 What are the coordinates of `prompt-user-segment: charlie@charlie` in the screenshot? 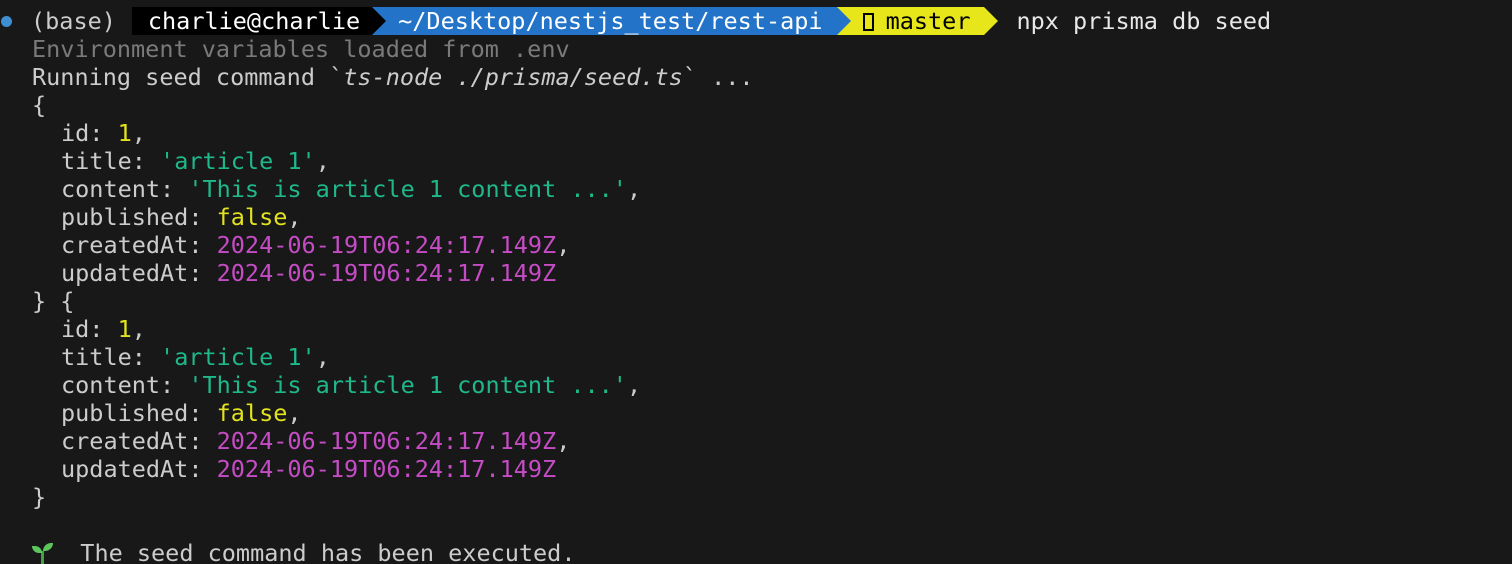 It's located at (259, 21).